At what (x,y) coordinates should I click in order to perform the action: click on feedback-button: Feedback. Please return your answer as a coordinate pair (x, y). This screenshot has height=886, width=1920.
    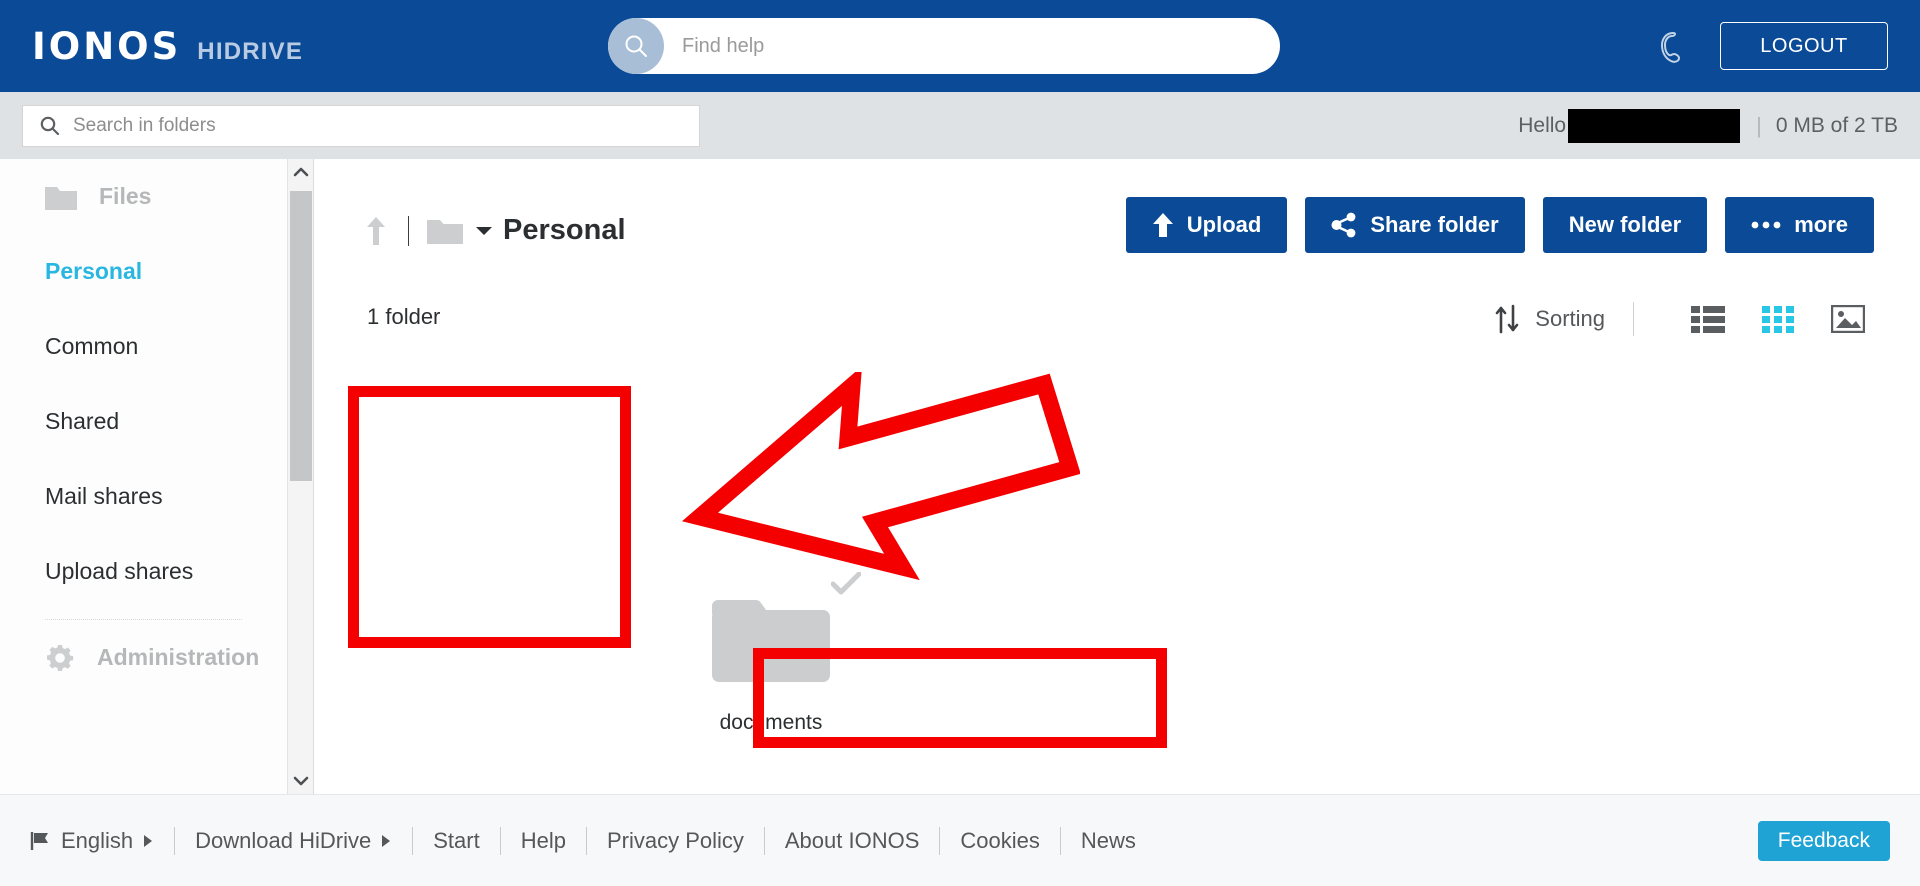
    Looking at the image, I should click on (1823, 841).